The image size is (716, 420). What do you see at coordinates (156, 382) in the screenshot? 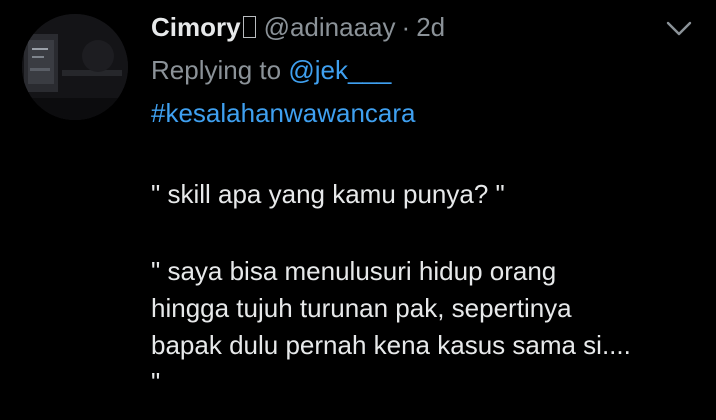
I see `tweet-text-line: "` at bounding box center [156, 382].